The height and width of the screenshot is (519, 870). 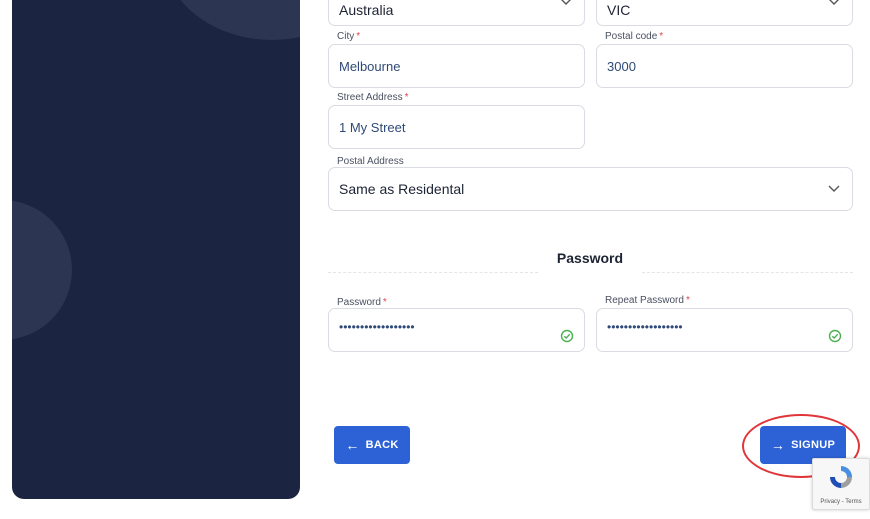 What do you see at coordinates (366, 10) in the screenshot?
I see `country-value: Australia` at bounding box center [366, 10].